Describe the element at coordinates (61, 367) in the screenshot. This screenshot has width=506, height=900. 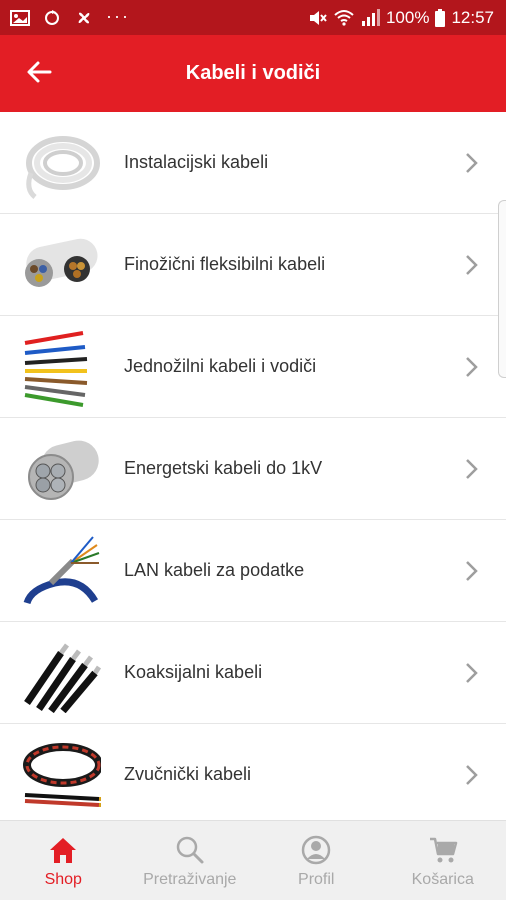
I see `single-wire-thumbnail` at that location.